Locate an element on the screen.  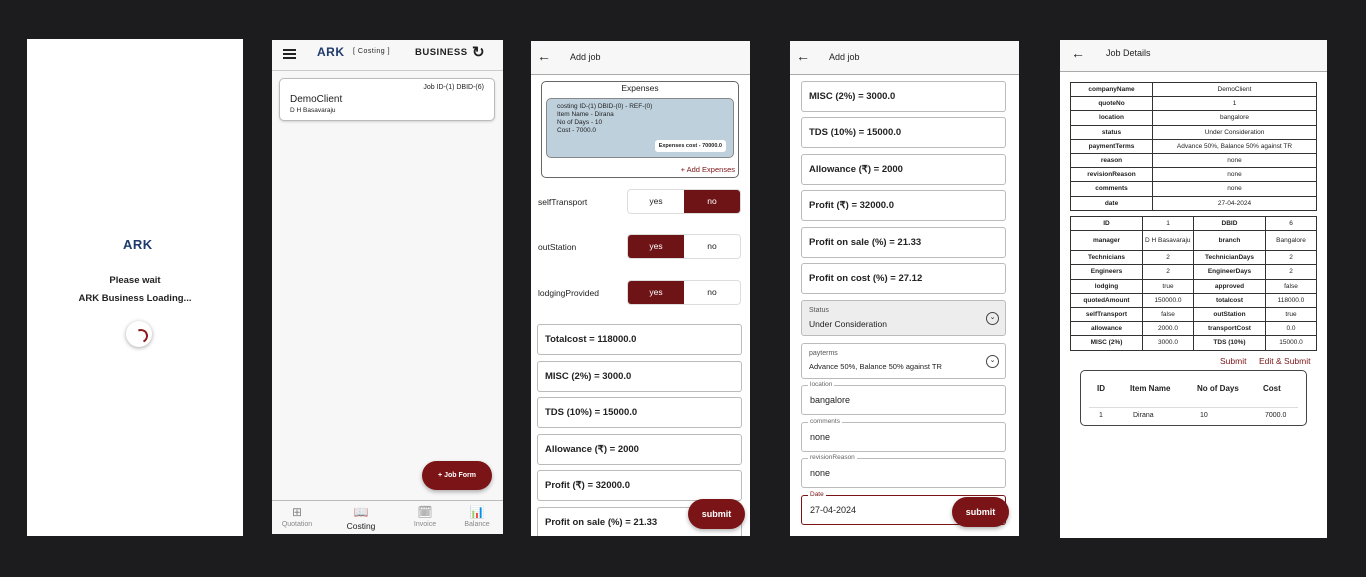
table-row: manager D H Basavaraju branch Bangalore is located at coordinates (1193, 241).